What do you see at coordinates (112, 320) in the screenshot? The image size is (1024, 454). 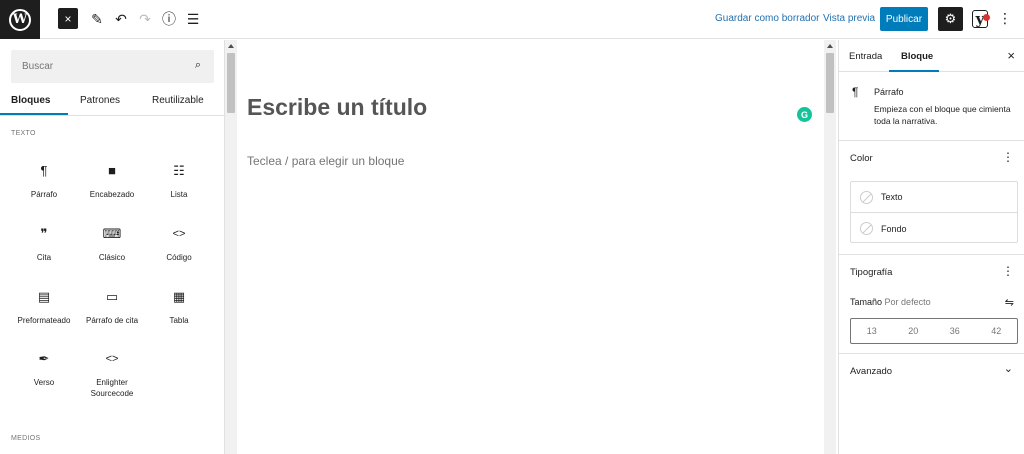 I see `block-label: Párrafo de cita` at bounding box center [112, 320].